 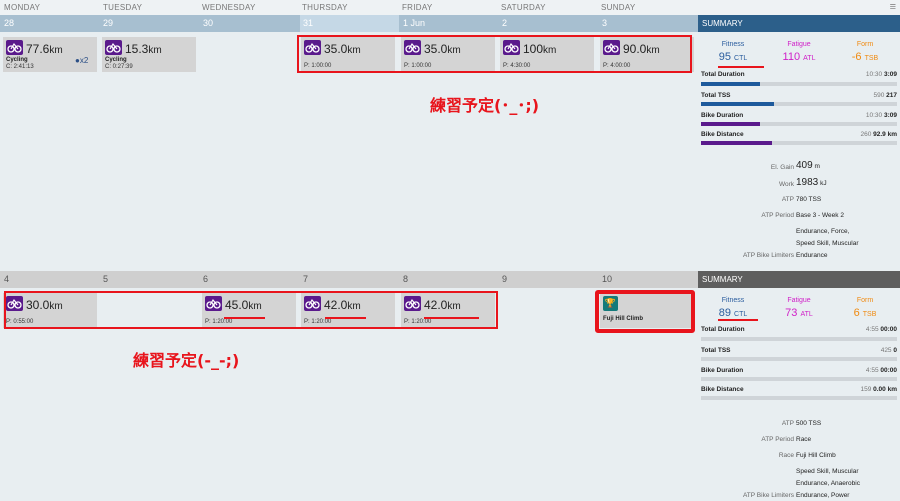 What do you see at coordinates (645, 311) in the screenshot?
I see `race-highlight` at bounding box center [645, 311].